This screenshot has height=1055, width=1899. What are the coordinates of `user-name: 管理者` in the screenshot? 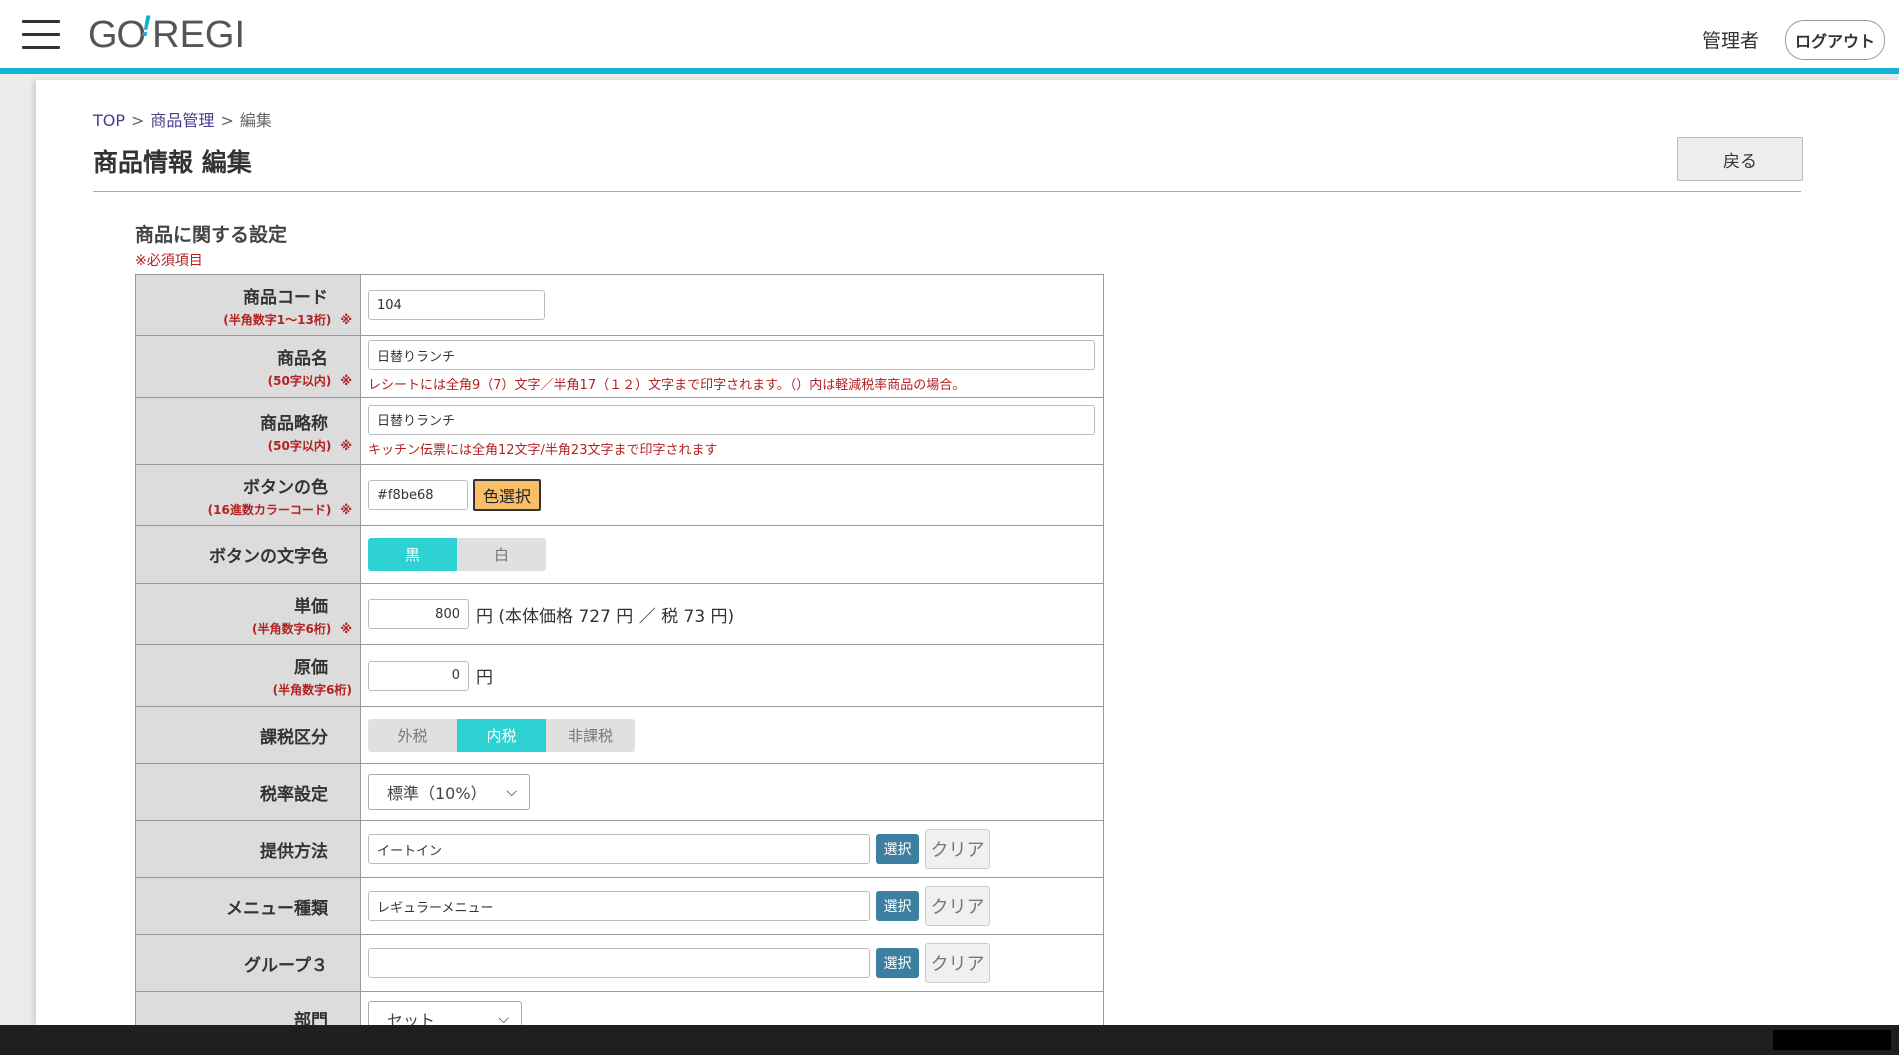 It's located at (1730, 41).